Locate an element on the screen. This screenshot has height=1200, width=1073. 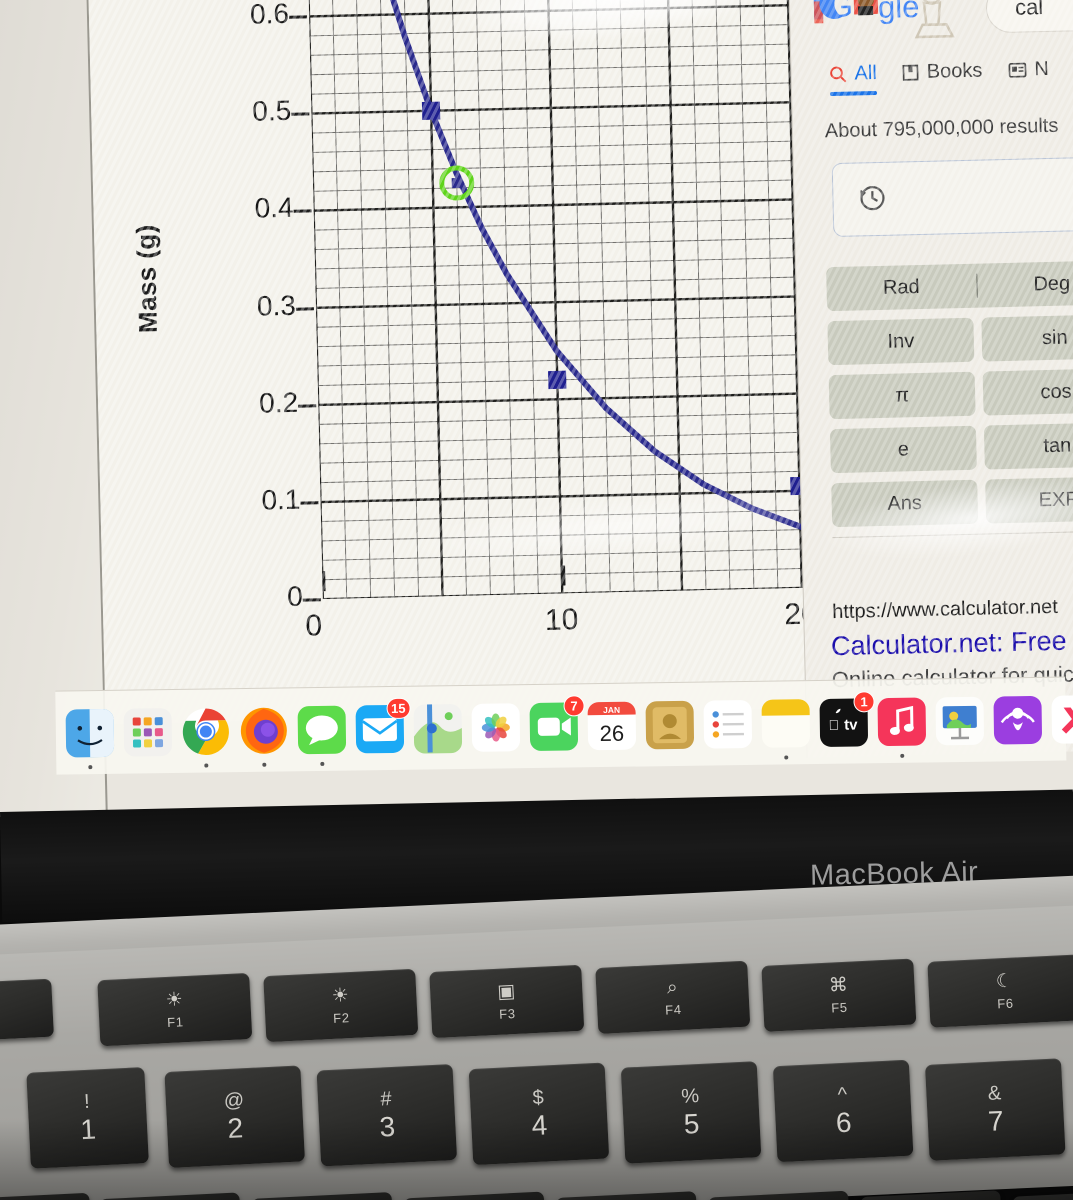
google-doodle-logo: G gle is located at coordinates (886, 20).